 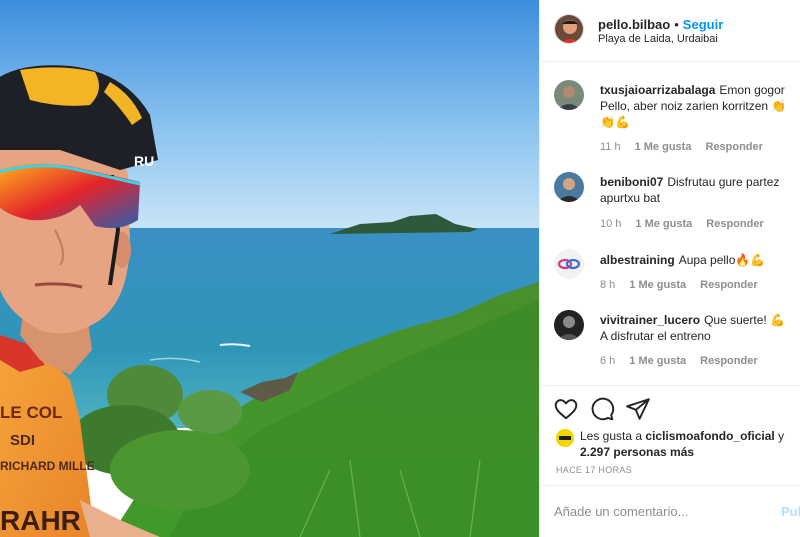 I want to click on comment-meta: 8 h 1 Me gusta Responder, so click(x=686, y=285).